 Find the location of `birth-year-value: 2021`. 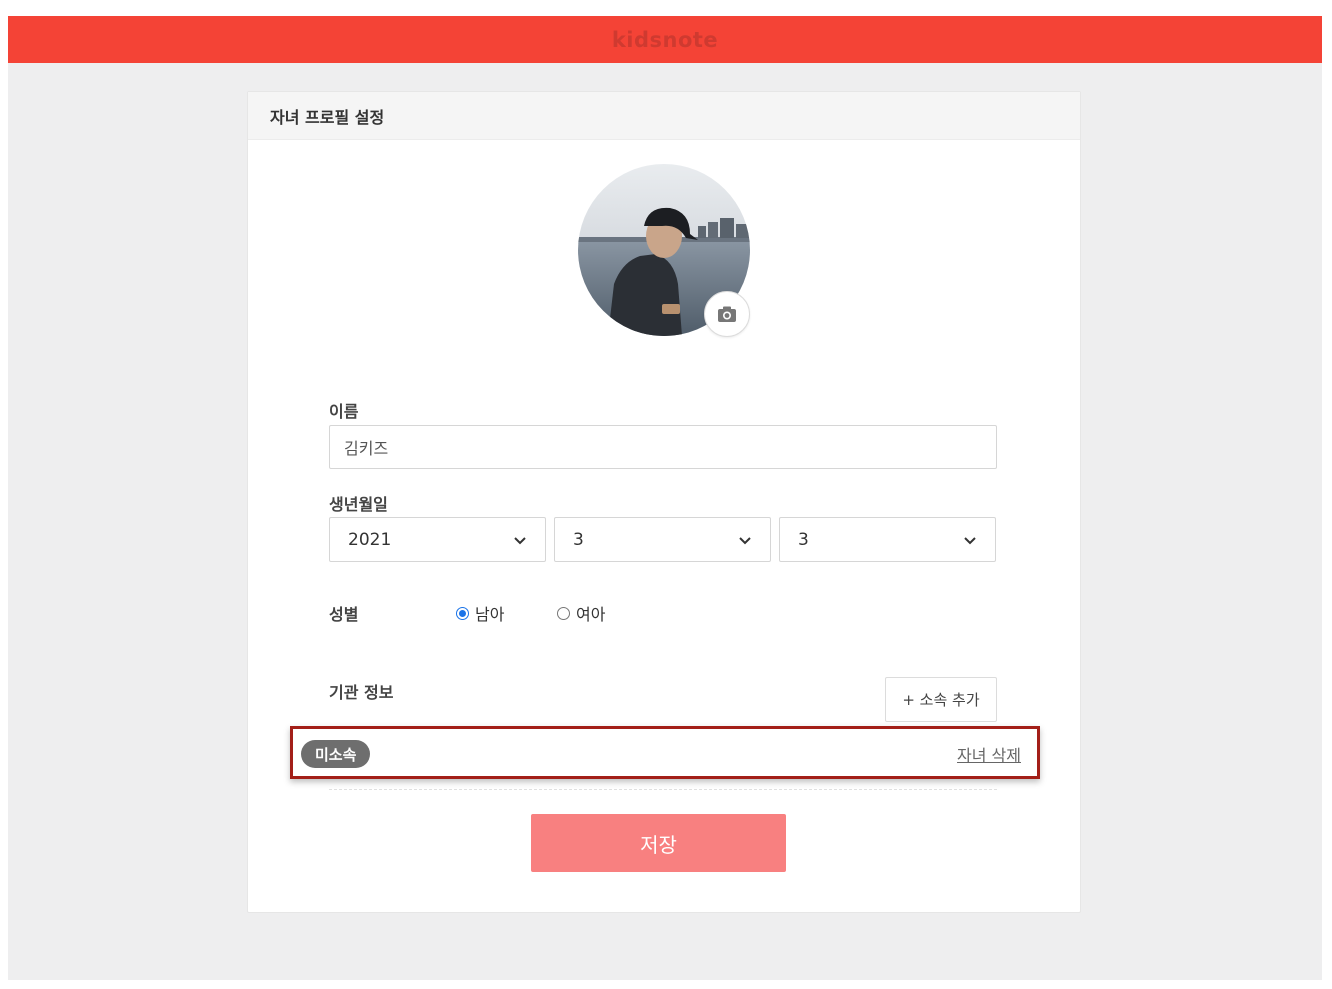

birth-year-value: 2021 is located at coordinates (370, 539).